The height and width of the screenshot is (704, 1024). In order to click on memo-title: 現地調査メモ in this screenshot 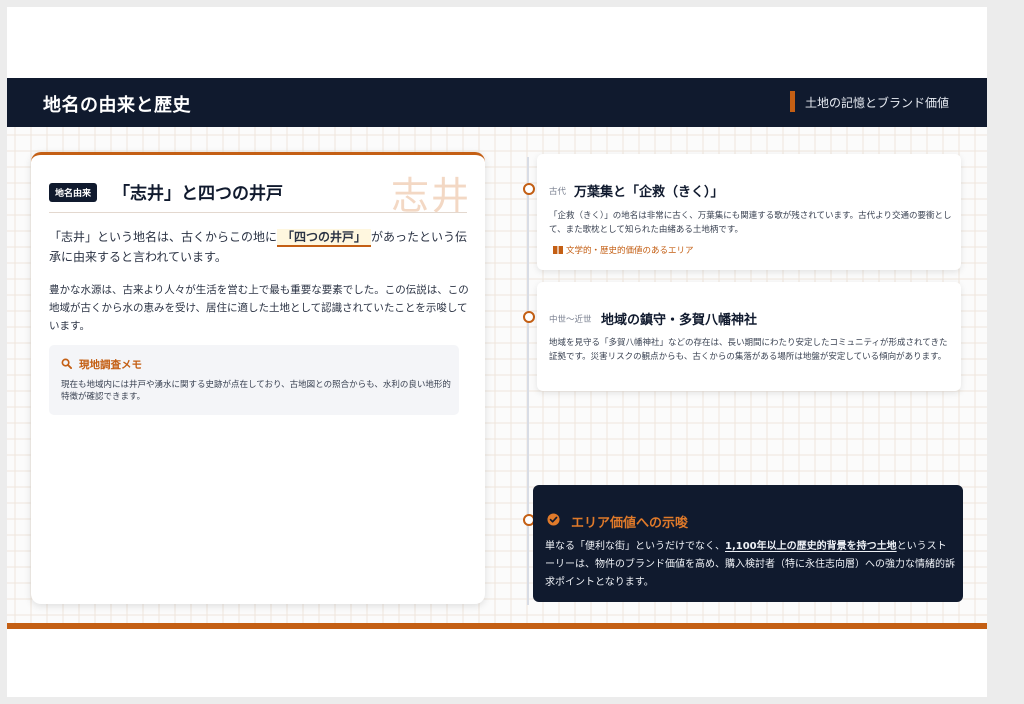, I will do `click(110, 365)`.